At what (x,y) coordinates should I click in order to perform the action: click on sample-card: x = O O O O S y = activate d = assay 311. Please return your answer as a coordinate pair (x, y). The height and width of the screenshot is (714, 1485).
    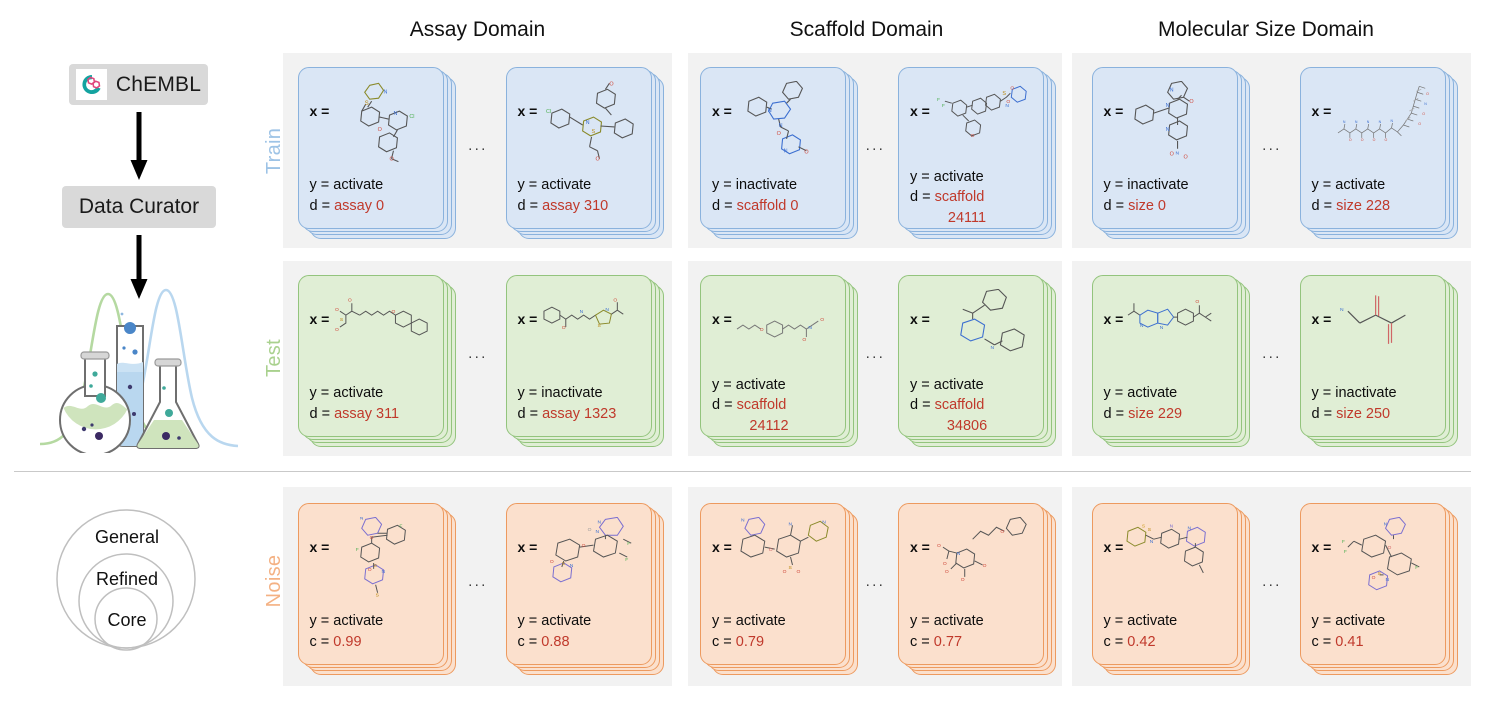
    Looking at the image, I should click on (370, 355).